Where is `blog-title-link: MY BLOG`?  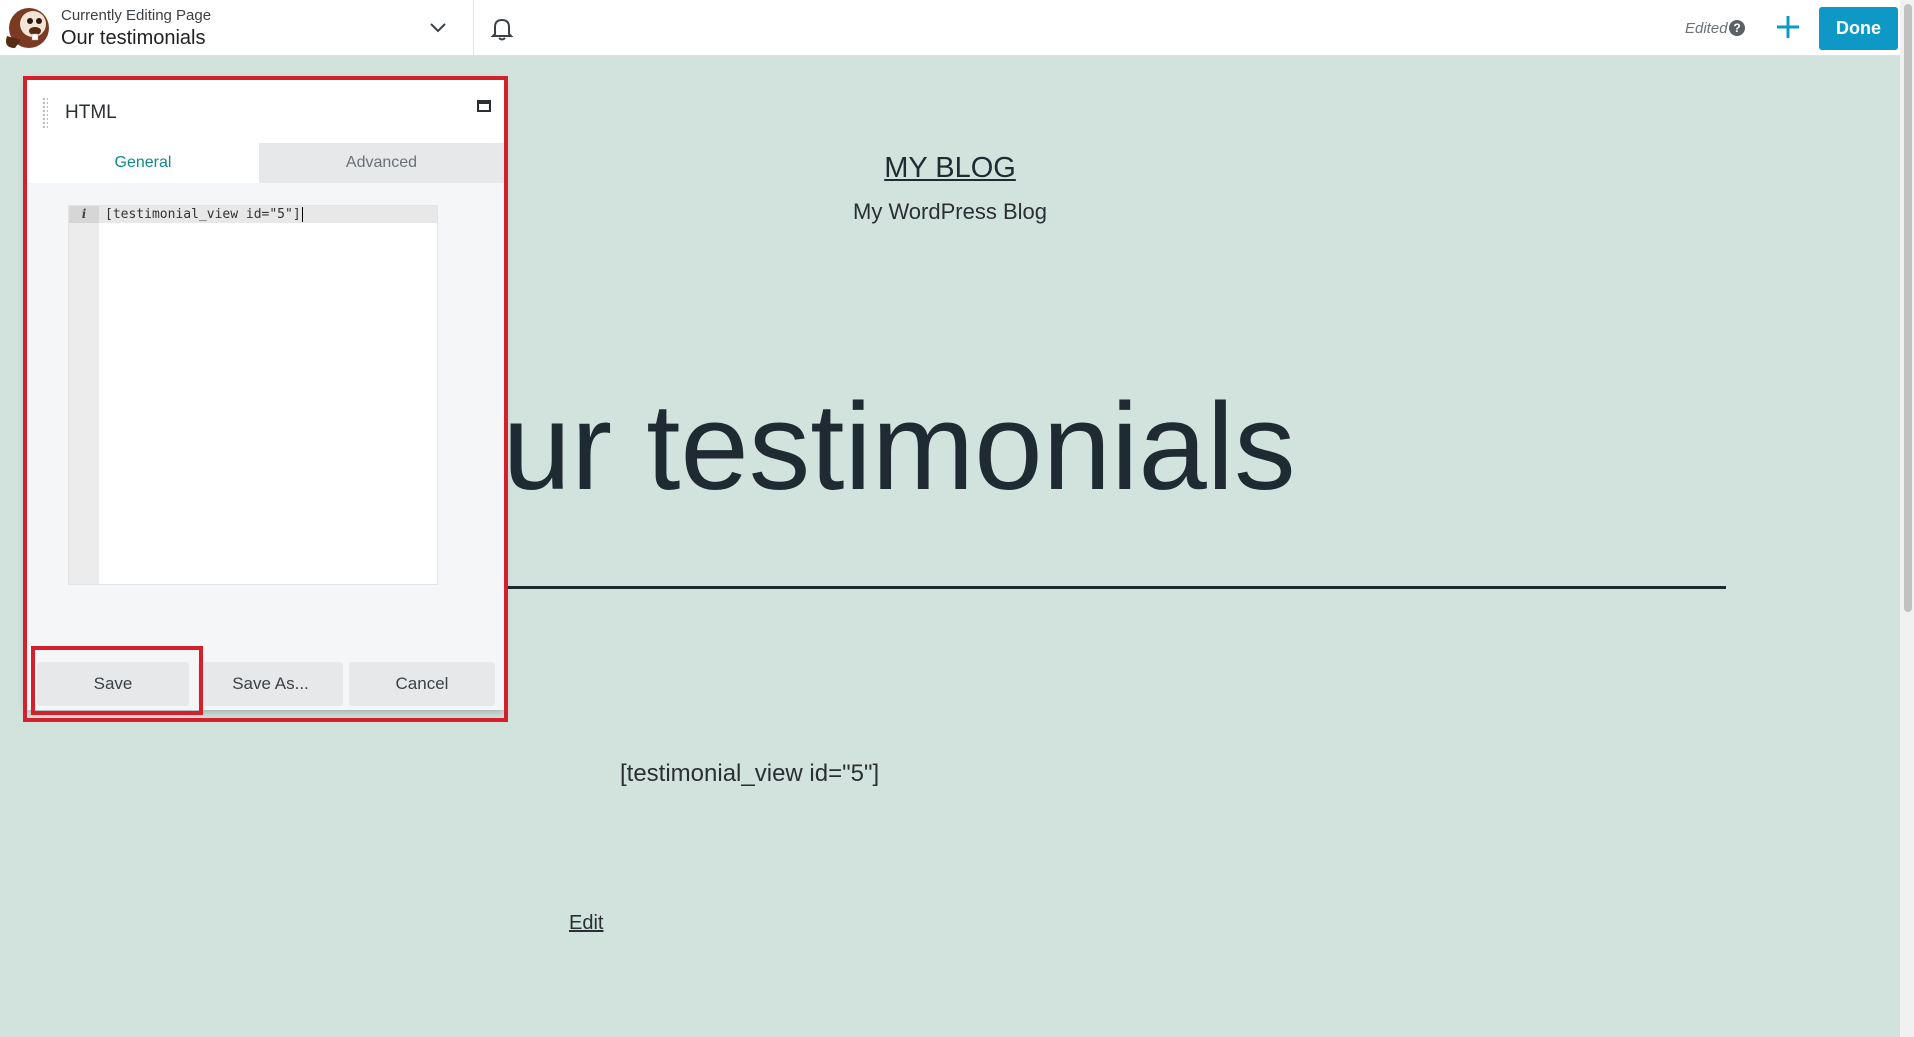
blog-title-link: MY BLOG is located at coordinates (950, 168).